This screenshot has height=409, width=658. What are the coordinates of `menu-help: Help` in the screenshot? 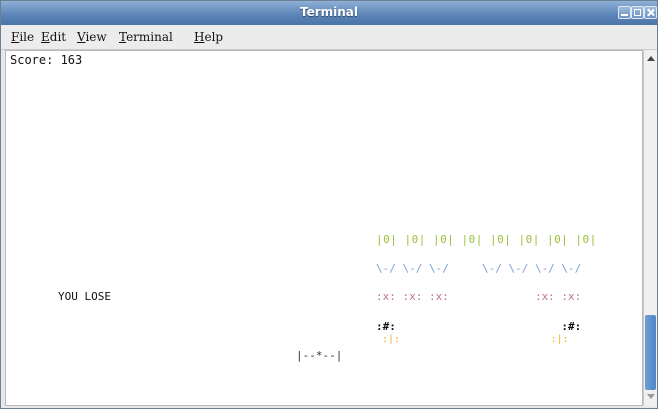 It's located at (208, 37).